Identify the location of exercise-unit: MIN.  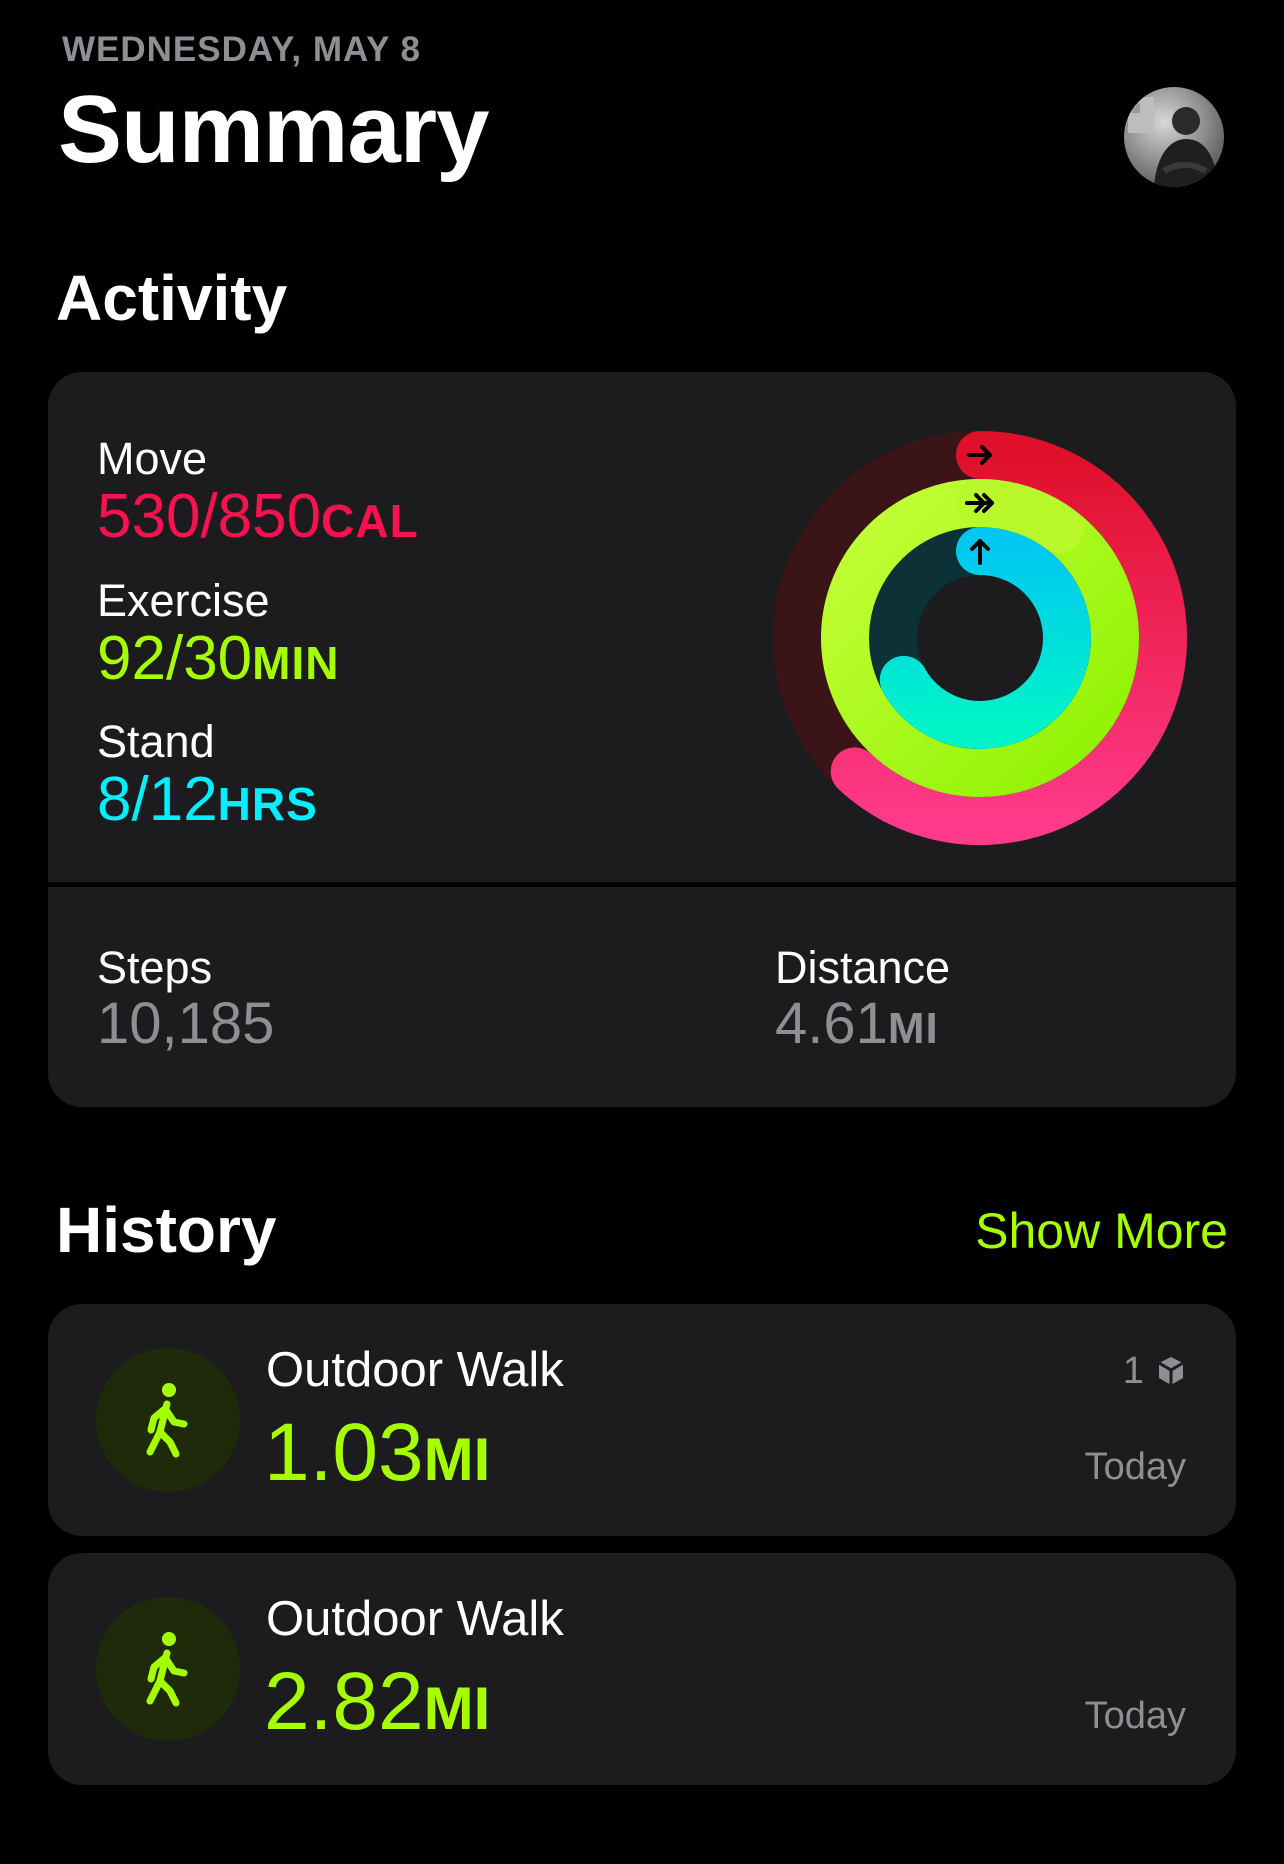
(296, 663).